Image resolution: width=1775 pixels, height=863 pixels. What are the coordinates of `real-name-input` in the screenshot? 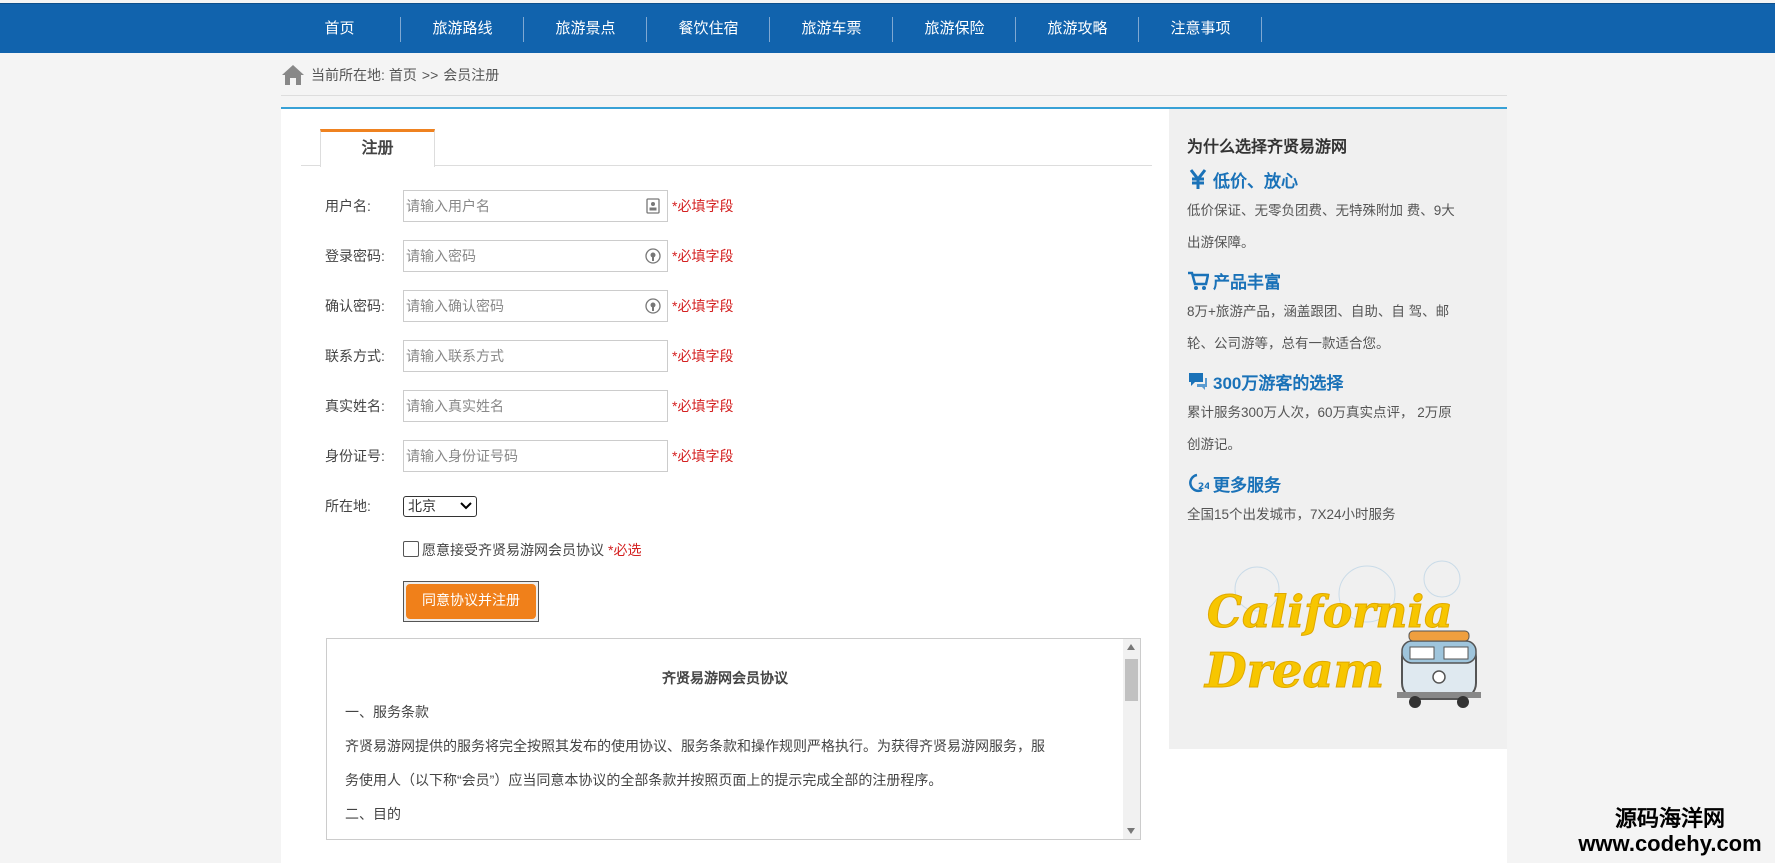 It's located at (535, 406).